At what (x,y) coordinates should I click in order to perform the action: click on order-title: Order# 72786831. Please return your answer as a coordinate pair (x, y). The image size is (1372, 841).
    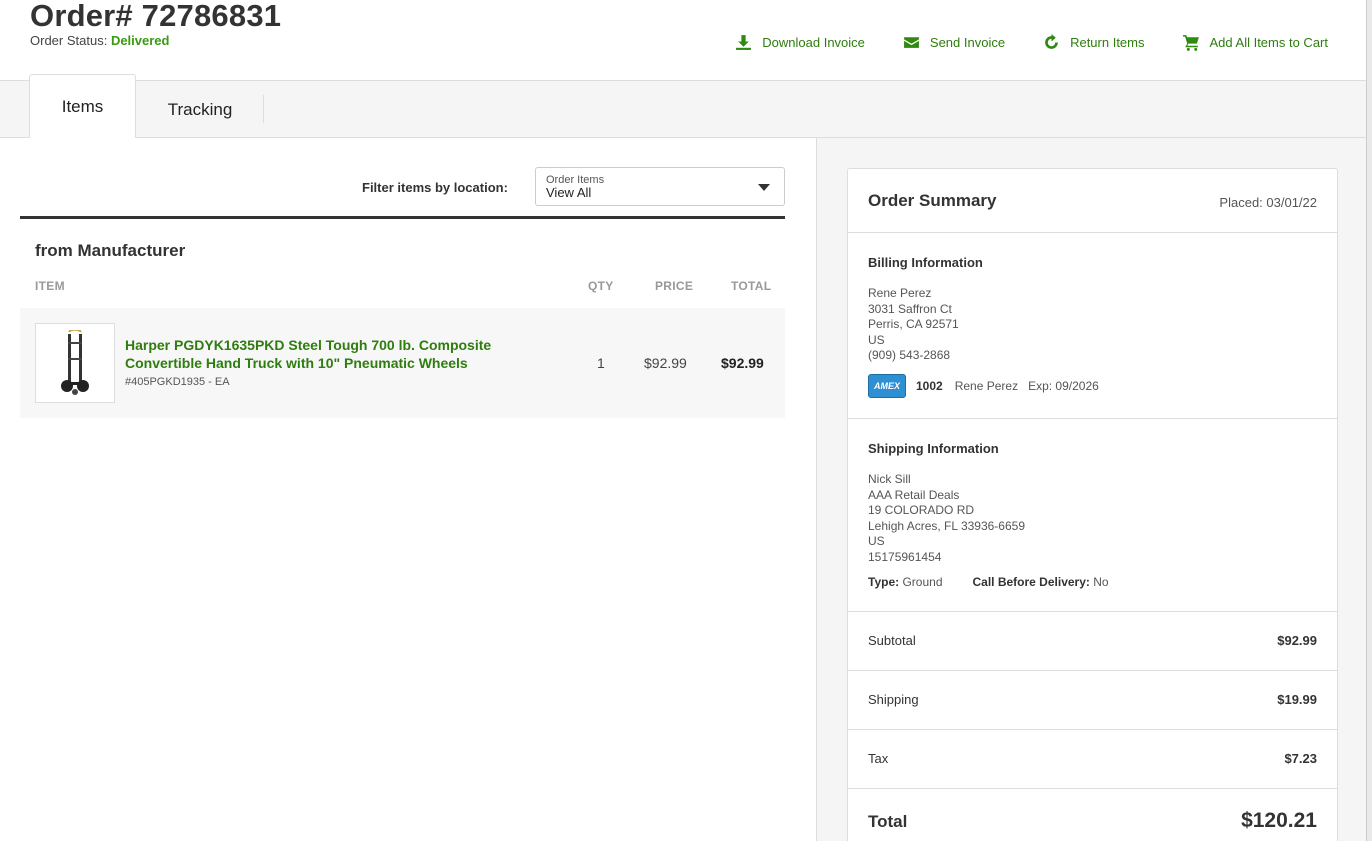
    Looking at the image, I should click on (156, 16).